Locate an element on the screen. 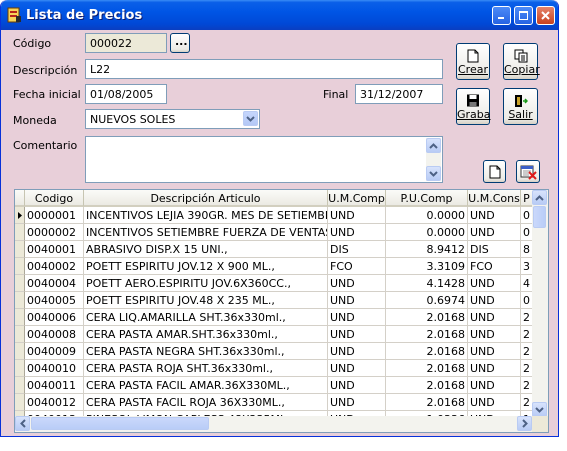  scroll-up-button is located at coordinates (433, 145).